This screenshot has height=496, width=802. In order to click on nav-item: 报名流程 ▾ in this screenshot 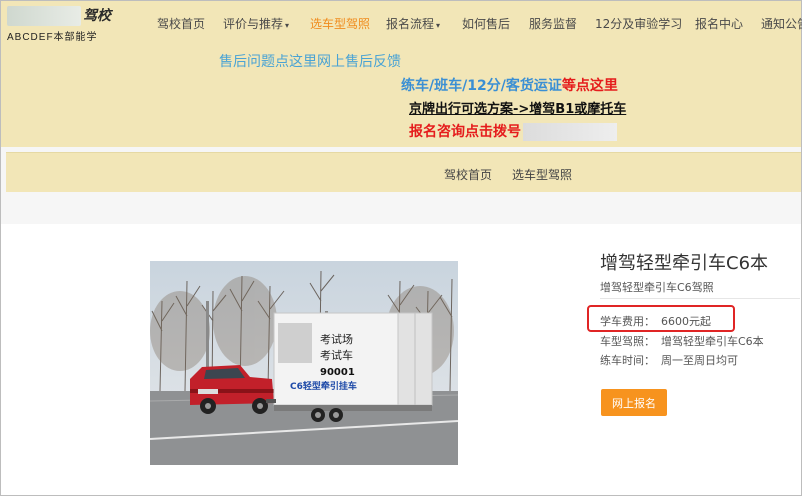, I will do `click(413, 23)`.